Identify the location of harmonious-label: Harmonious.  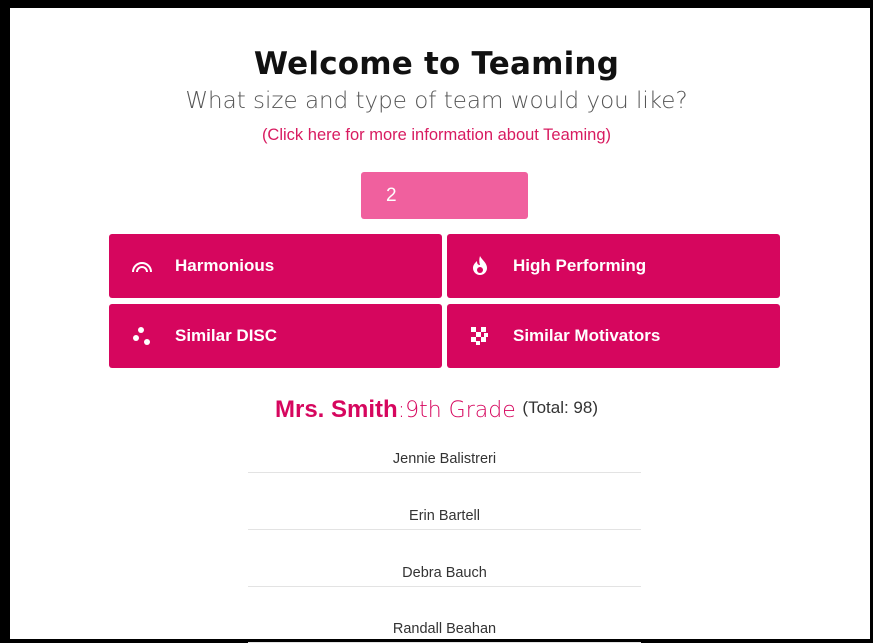
(225, 265).